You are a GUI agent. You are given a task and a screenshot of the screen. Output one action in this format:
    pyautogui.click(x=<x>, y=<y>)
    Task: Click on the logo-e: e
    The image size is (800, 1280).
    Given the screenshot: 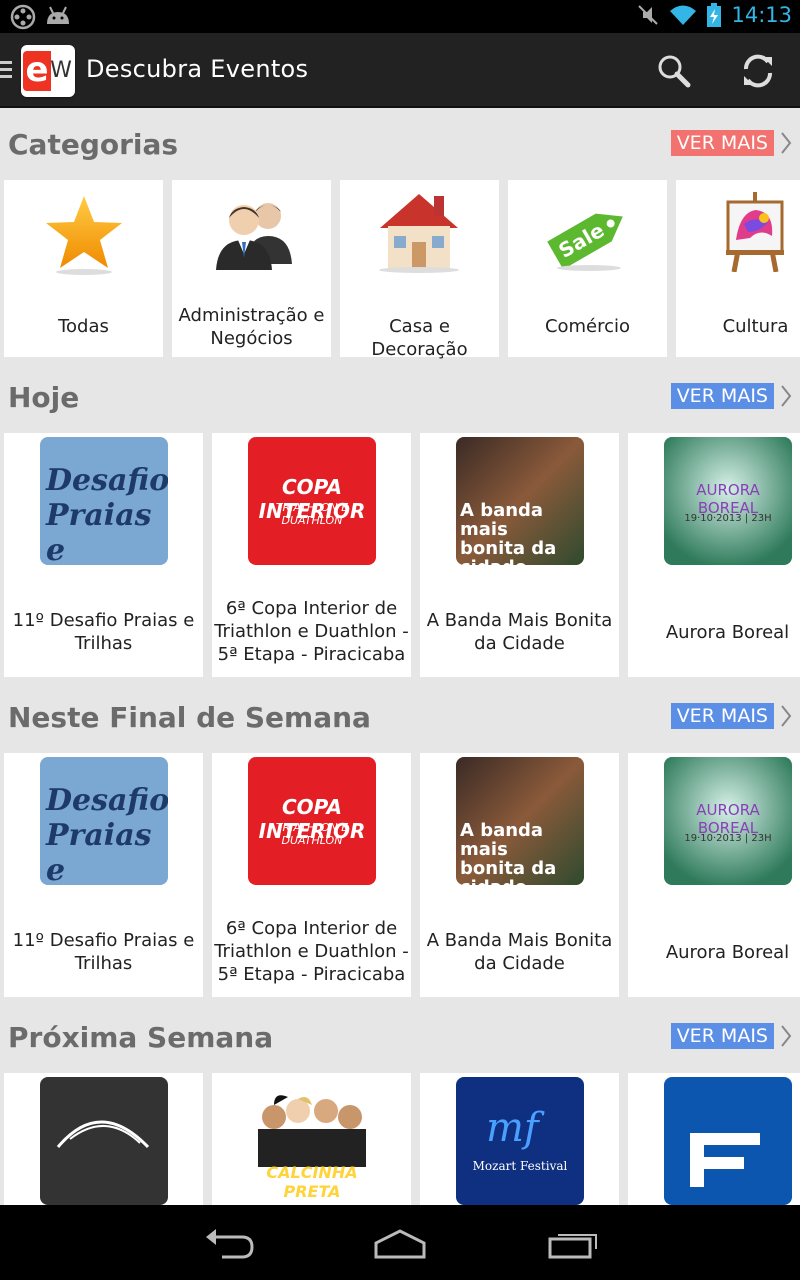 What is the action you would take?
    pyautogui.click(x=37, y=71)
    